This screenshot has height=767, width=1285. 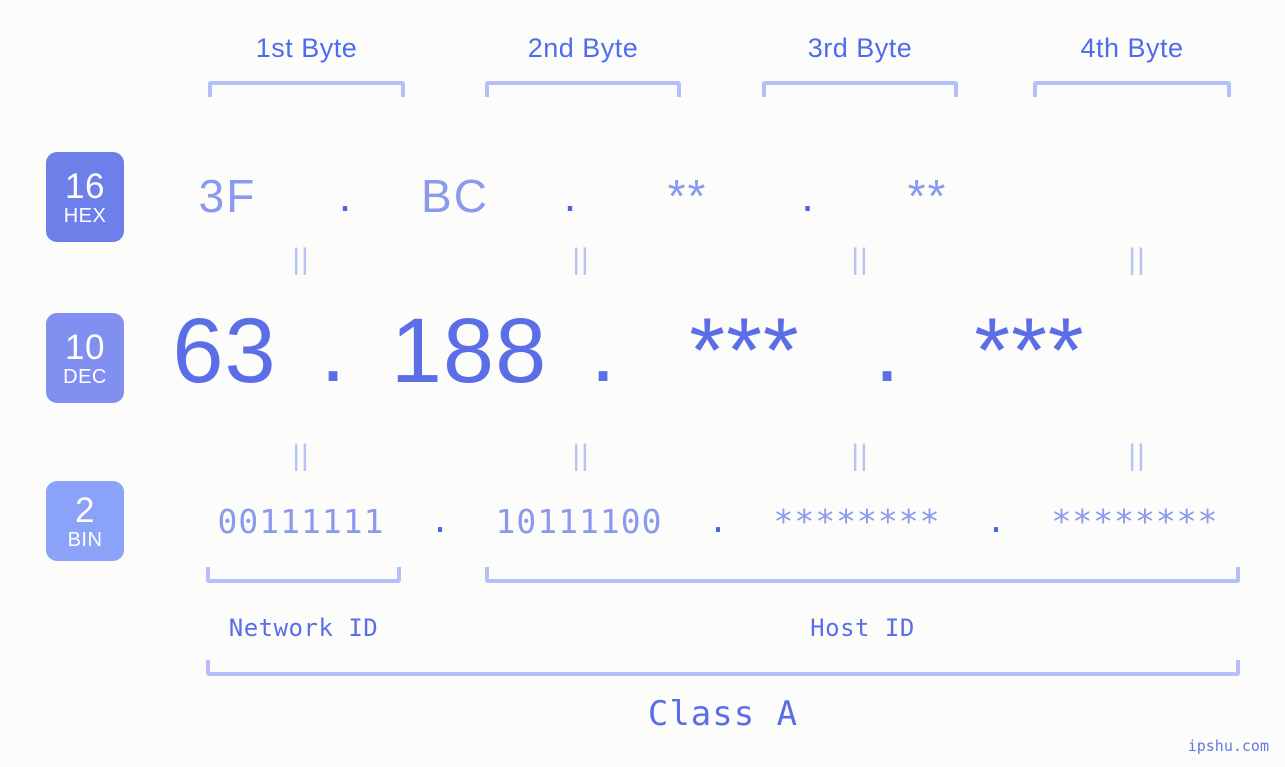 I want to click on dec-byte-1: 63, so click(x=224, y=351).